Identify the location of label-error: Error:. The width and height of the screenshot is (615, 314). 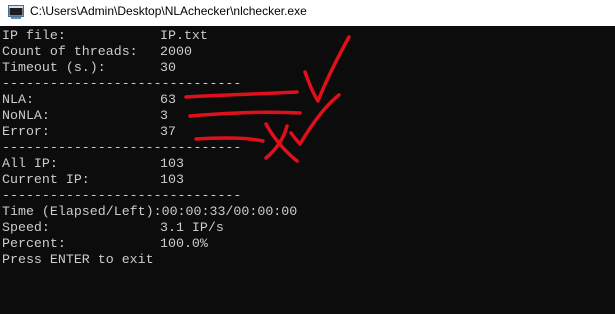
(26, 131).